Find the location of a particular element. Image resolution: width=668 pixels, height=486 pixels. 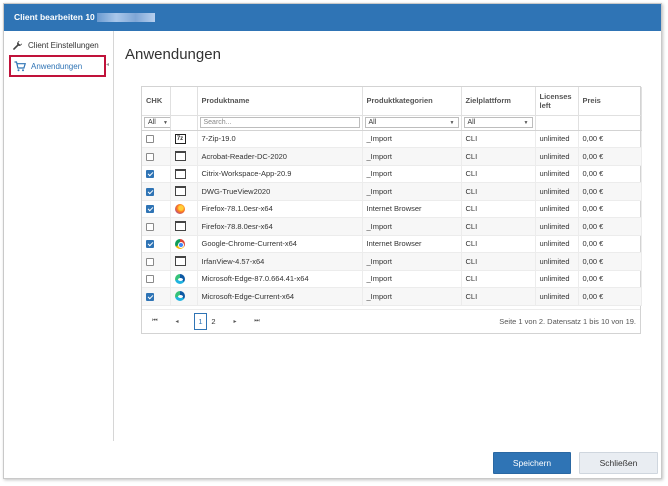

sidebar-item-applications: Anwendungen is located at coordinates (57, 66).